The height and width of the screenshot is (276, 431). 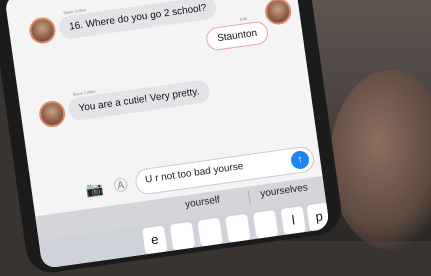 What do you see at coordinates (293, 220) in the screenshot?
I see `key-l: l` at bounding box center [293, 220].